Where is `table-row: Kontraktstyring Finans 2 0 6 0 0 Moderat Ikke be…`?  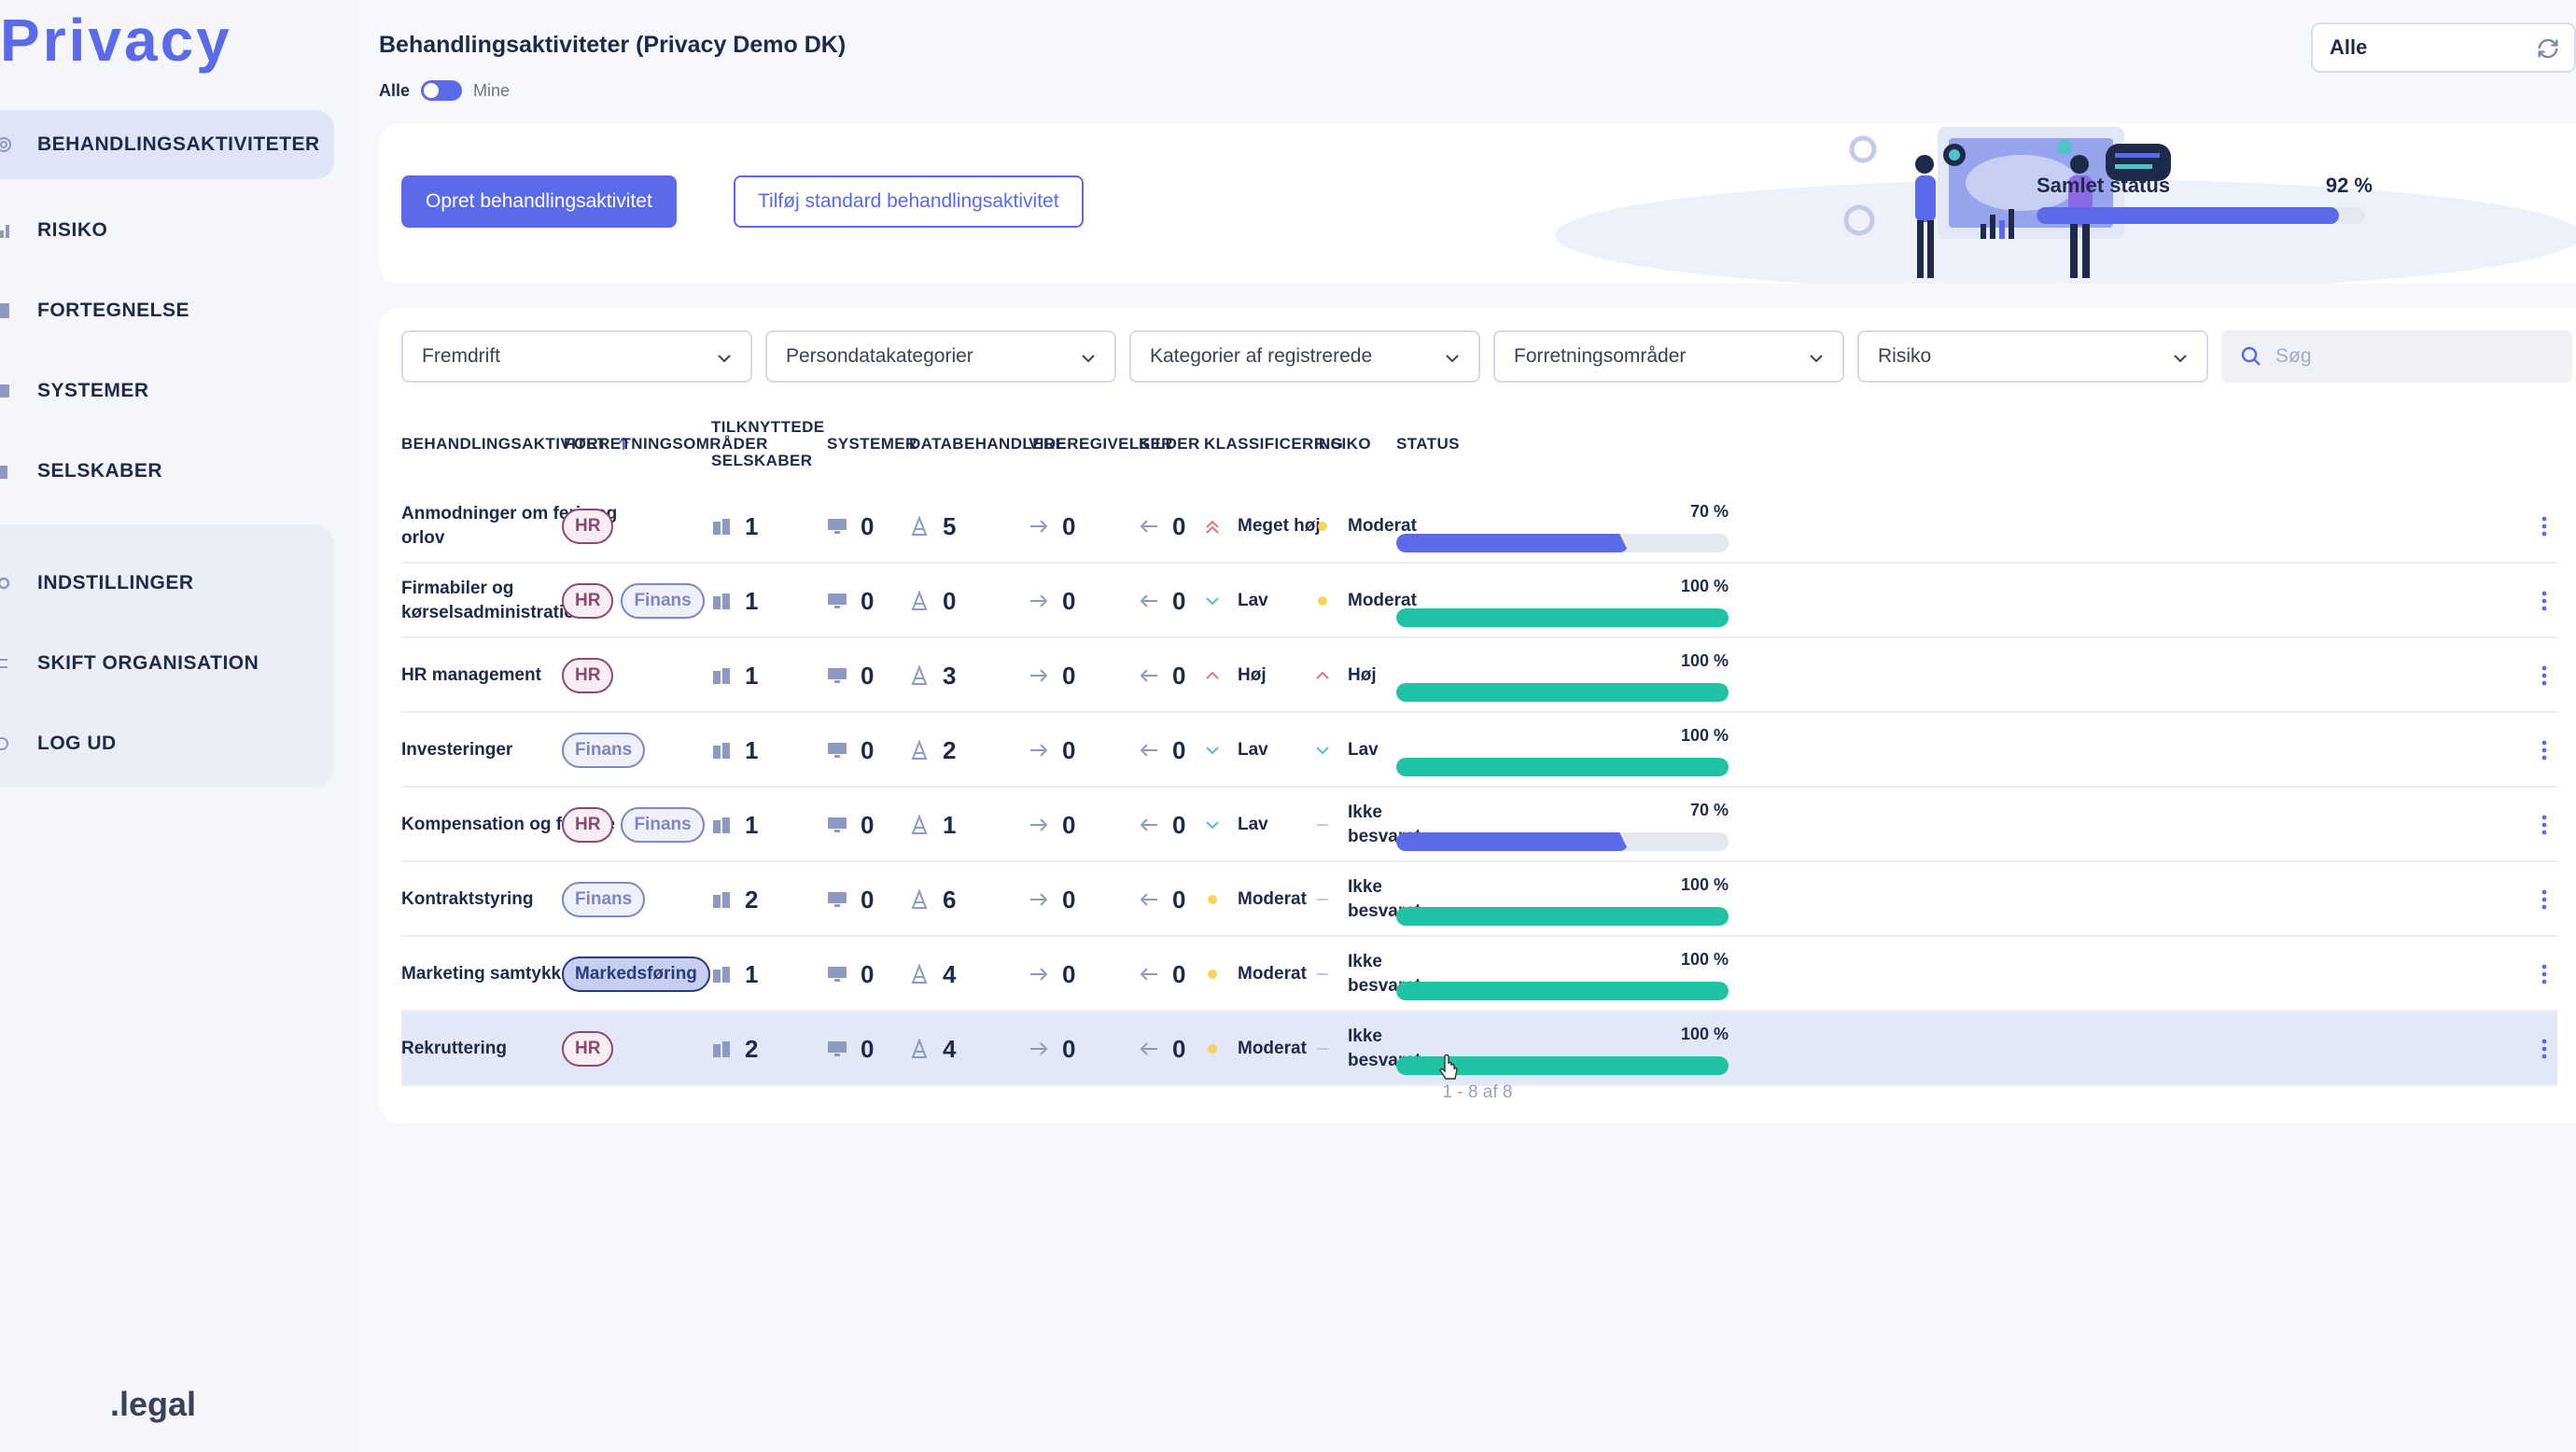 table-row: Kontraktstyring Finans 2 0 6 0 0 Moderat Ikke be… is located at coordinates (1479, 899).